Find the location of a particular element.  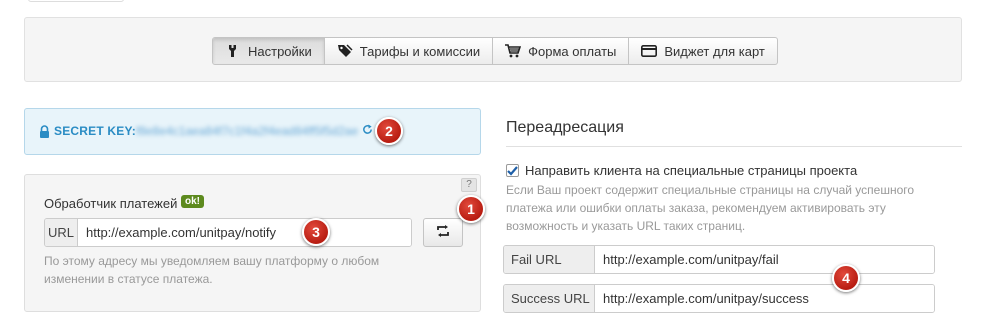

tab-label: Тарифы и комиссии is located at coordinates (420, 51).